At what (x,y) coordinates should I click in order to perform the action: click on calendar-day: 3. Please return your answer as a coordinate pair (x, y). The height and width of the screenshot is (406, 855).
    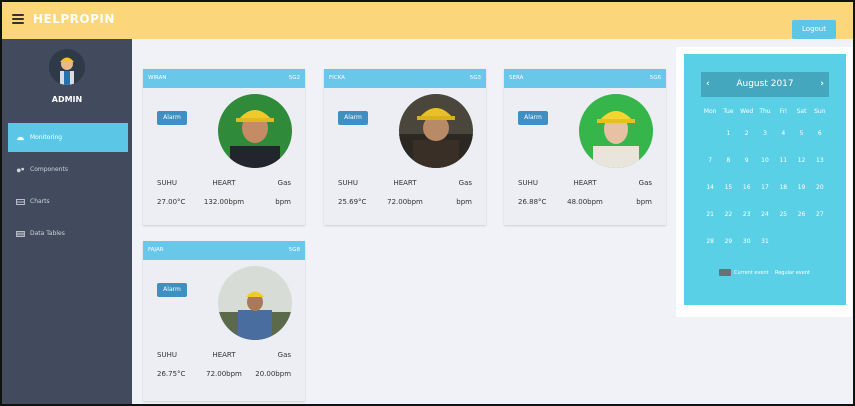
    Looking at the image, I should click on (765, 133).